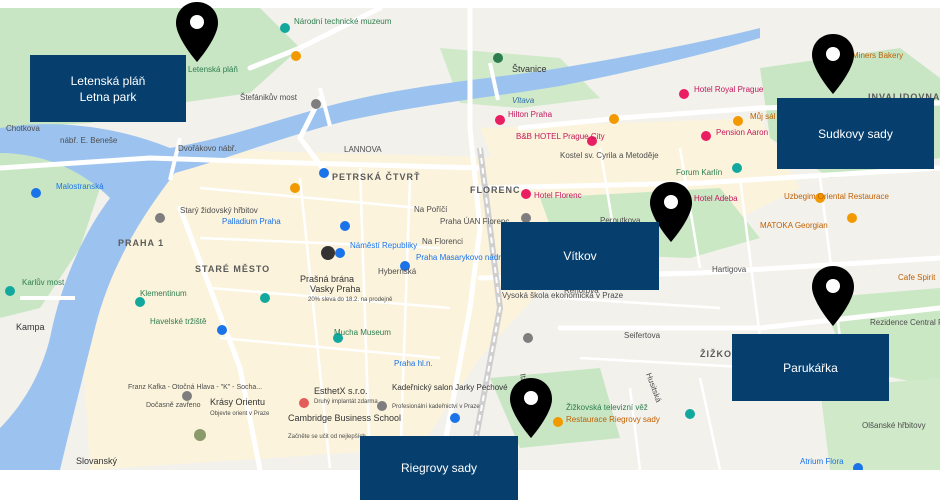 The height and width of the screenshot is (500, 940). Describe the element at coordinates (464, 257) in the screenshot. I see `label-masarykovo: Praha Masarykovo nádraží` at that location.